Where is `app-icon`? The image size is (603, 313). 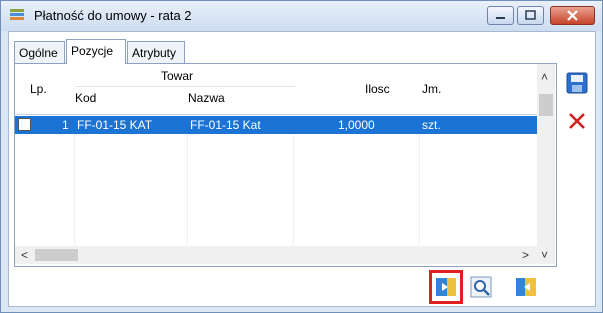 app-icon is located at coordinates (17, 14).